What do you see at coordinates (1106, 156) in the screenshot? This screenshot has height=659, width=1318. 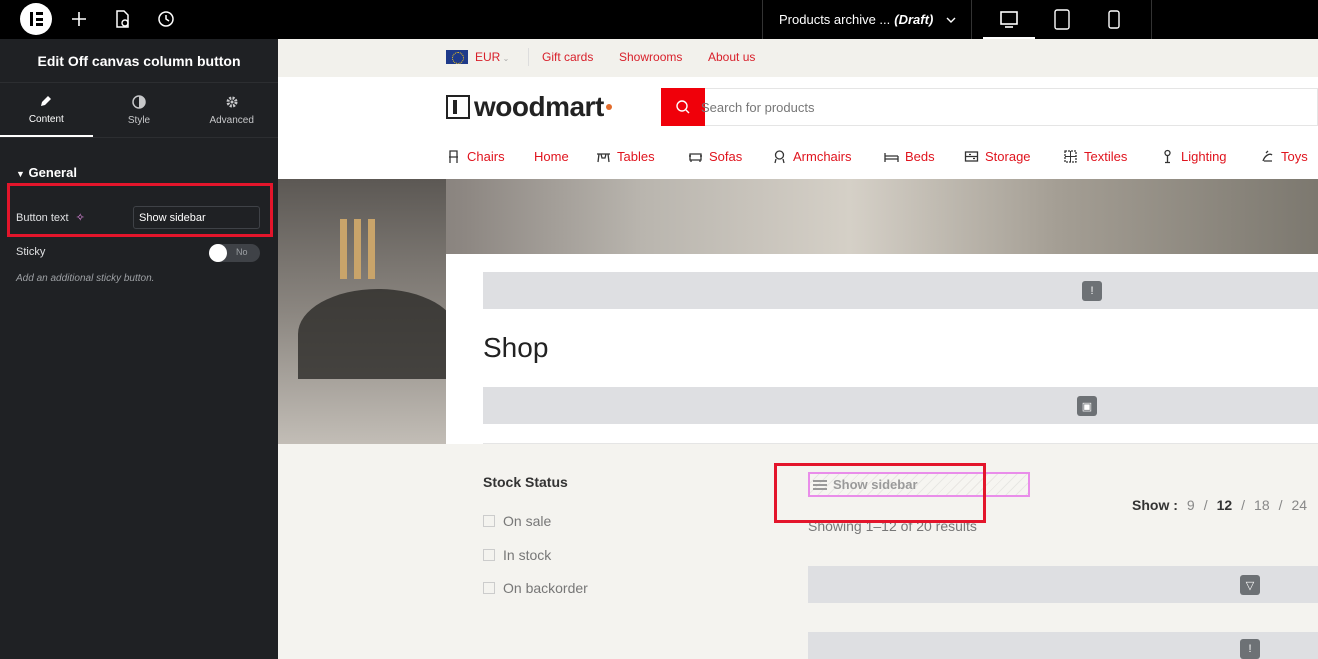 I see `nav-textiles-label: Textiles` at bounding box center [1106, 156].